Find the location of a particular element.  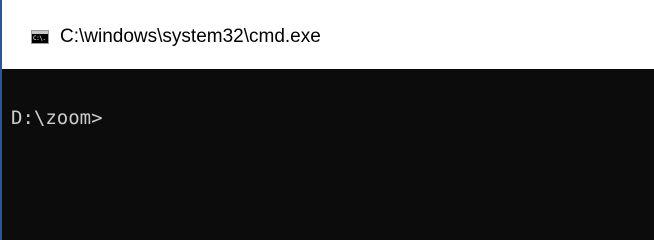

icon-label: C:\. is located at coordinates (39, 38).